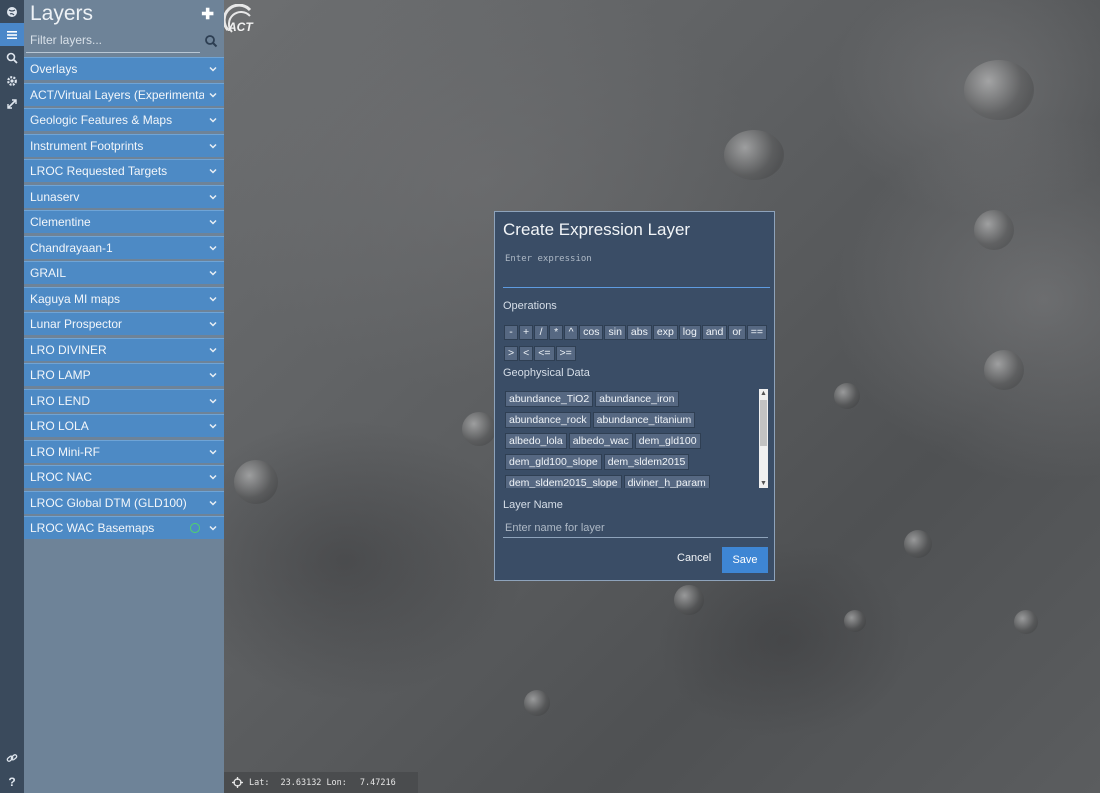 The width and height of the screenshot is (1100, 793). I want to click on operation-button: or, so click(737, 332).